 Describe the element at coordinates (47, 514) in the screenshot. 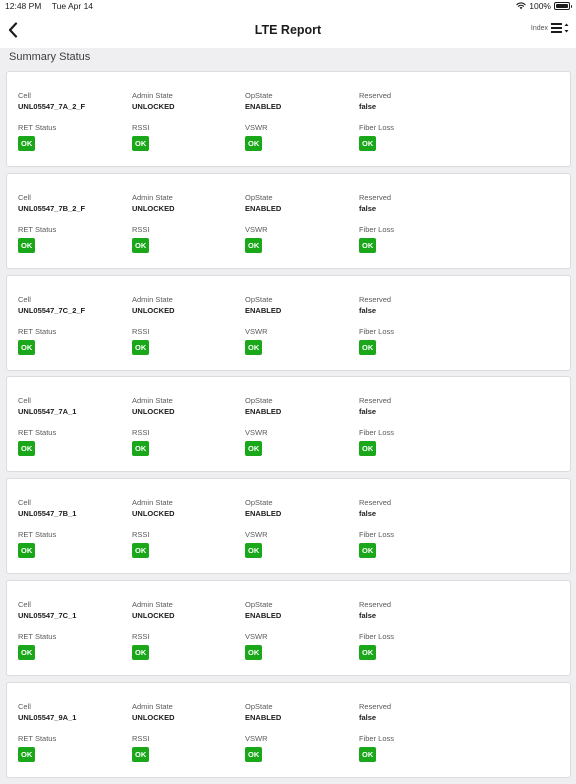

I see `cell-value: UNL05547_7B_1` at that location.